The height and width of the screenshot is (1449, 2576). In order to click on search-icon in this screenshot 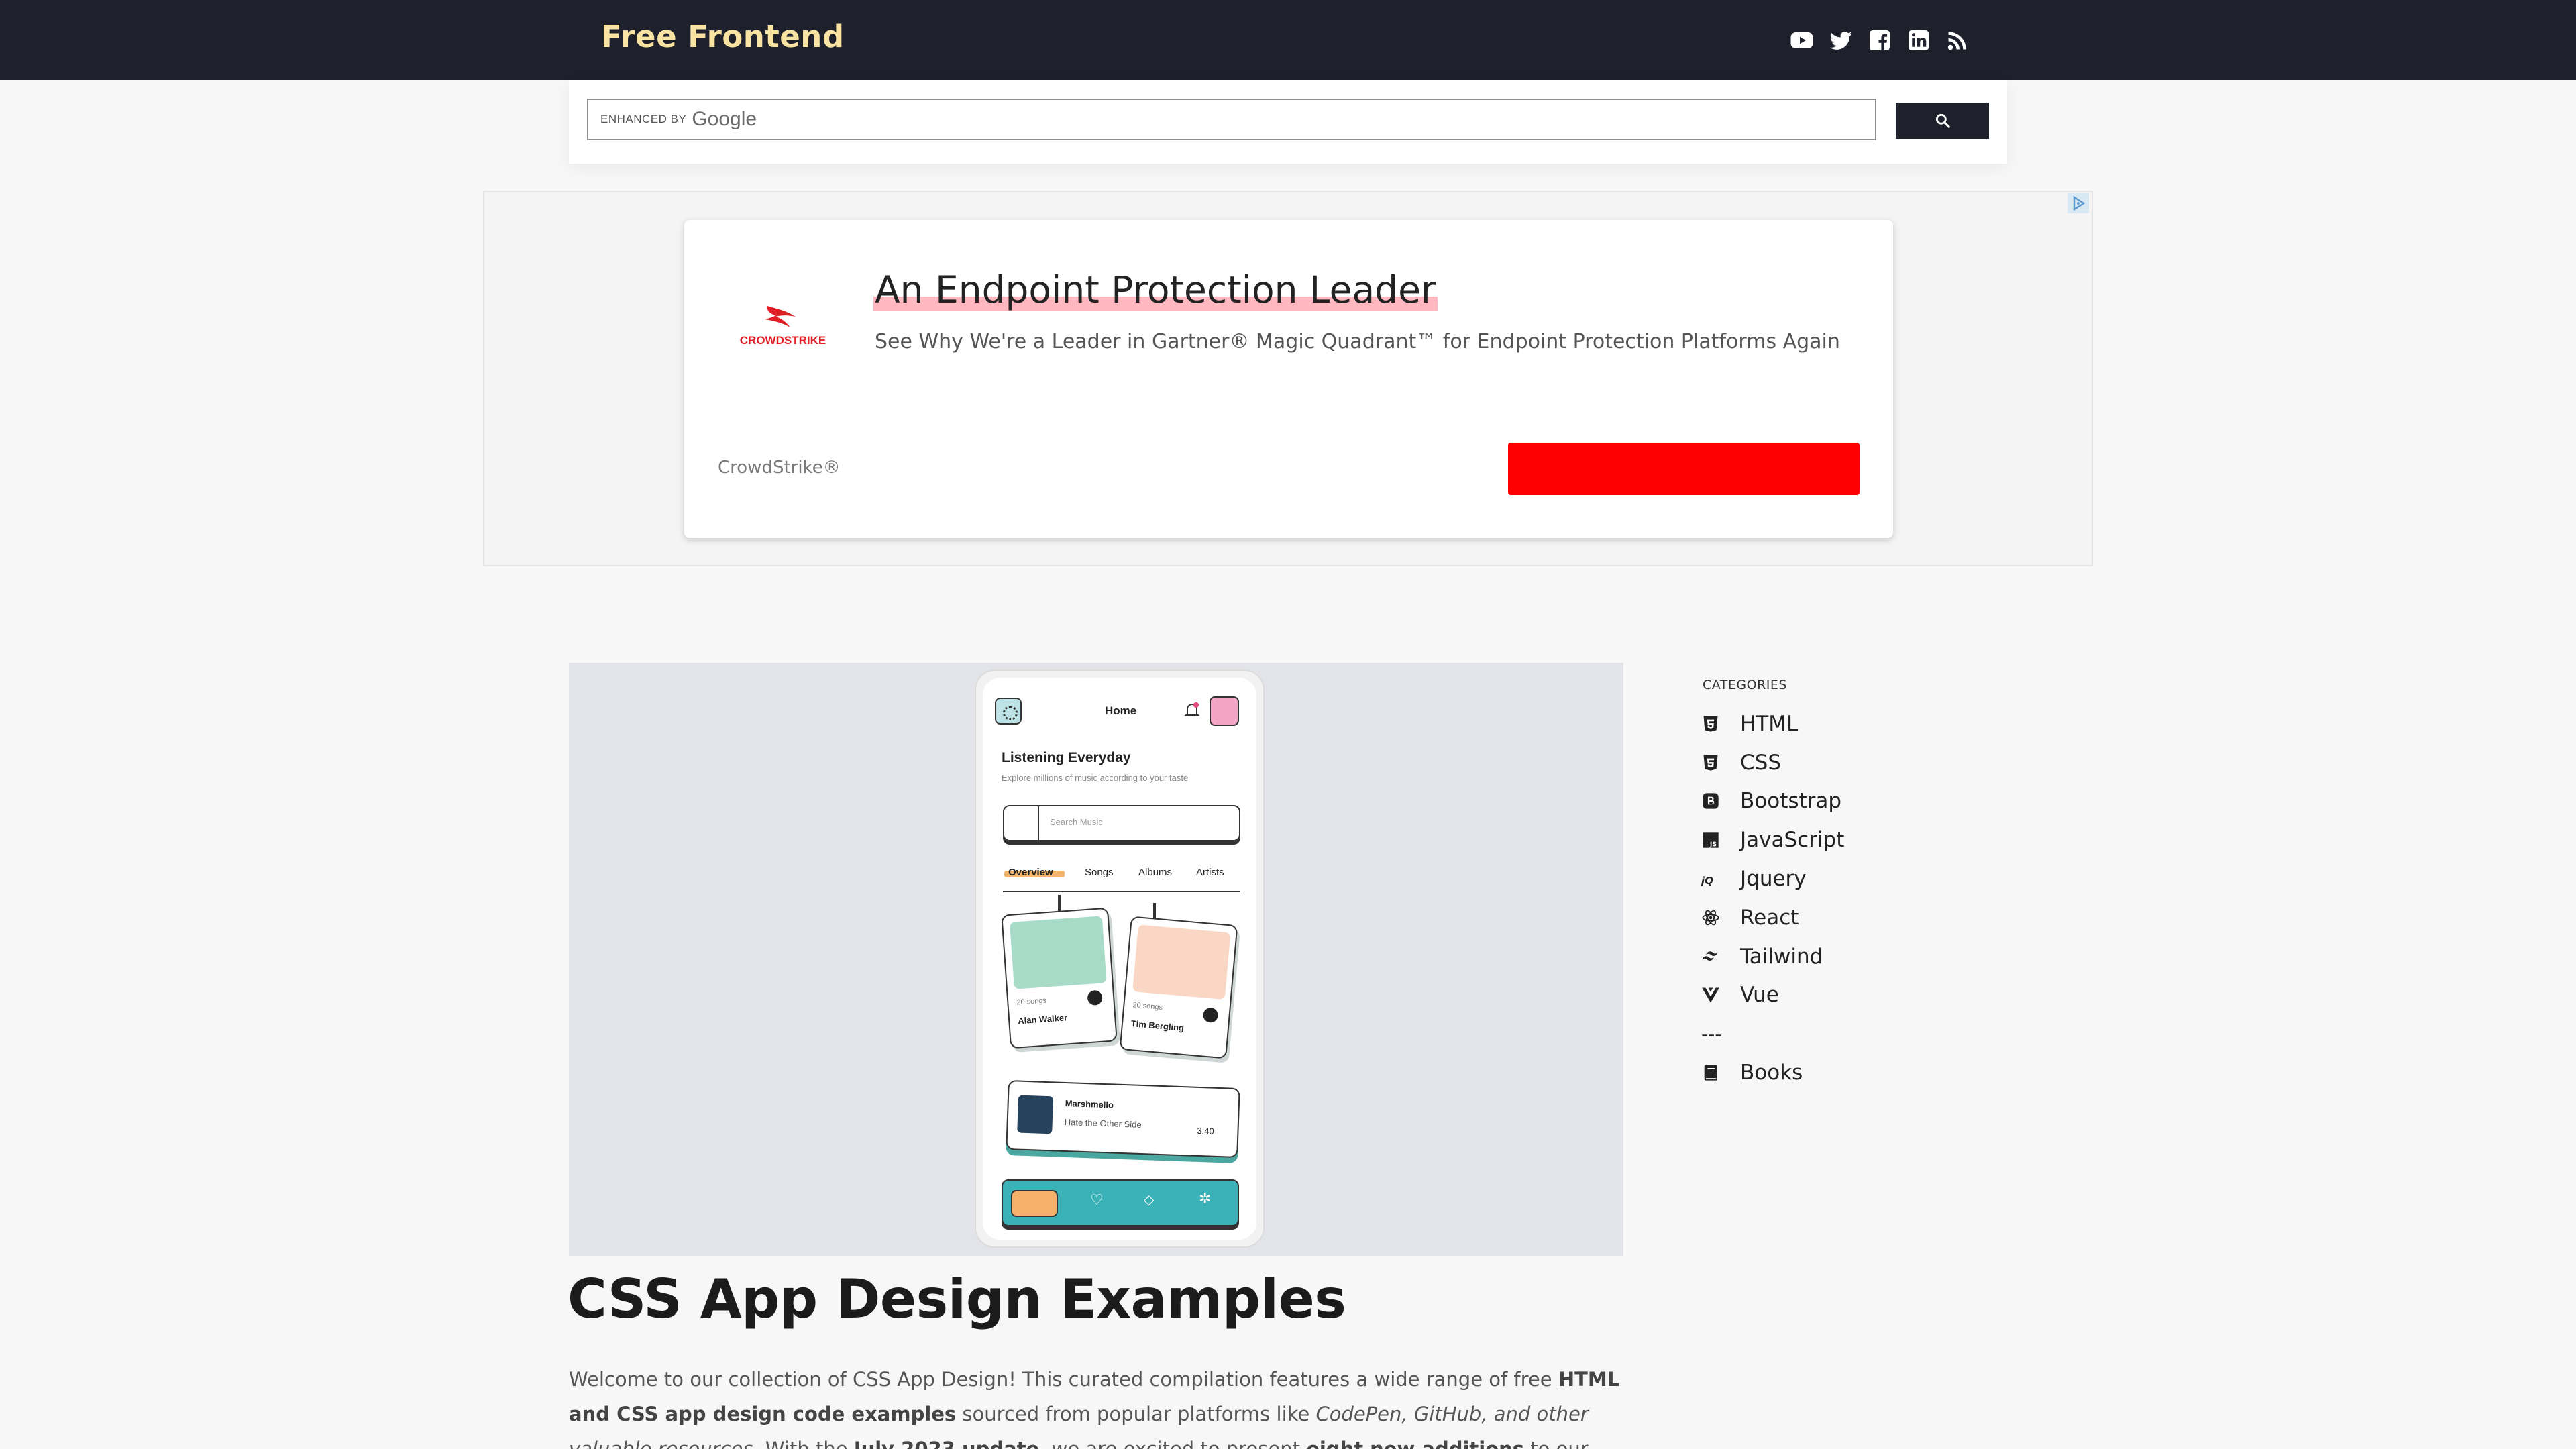, I will do `click(1942, 120)`.